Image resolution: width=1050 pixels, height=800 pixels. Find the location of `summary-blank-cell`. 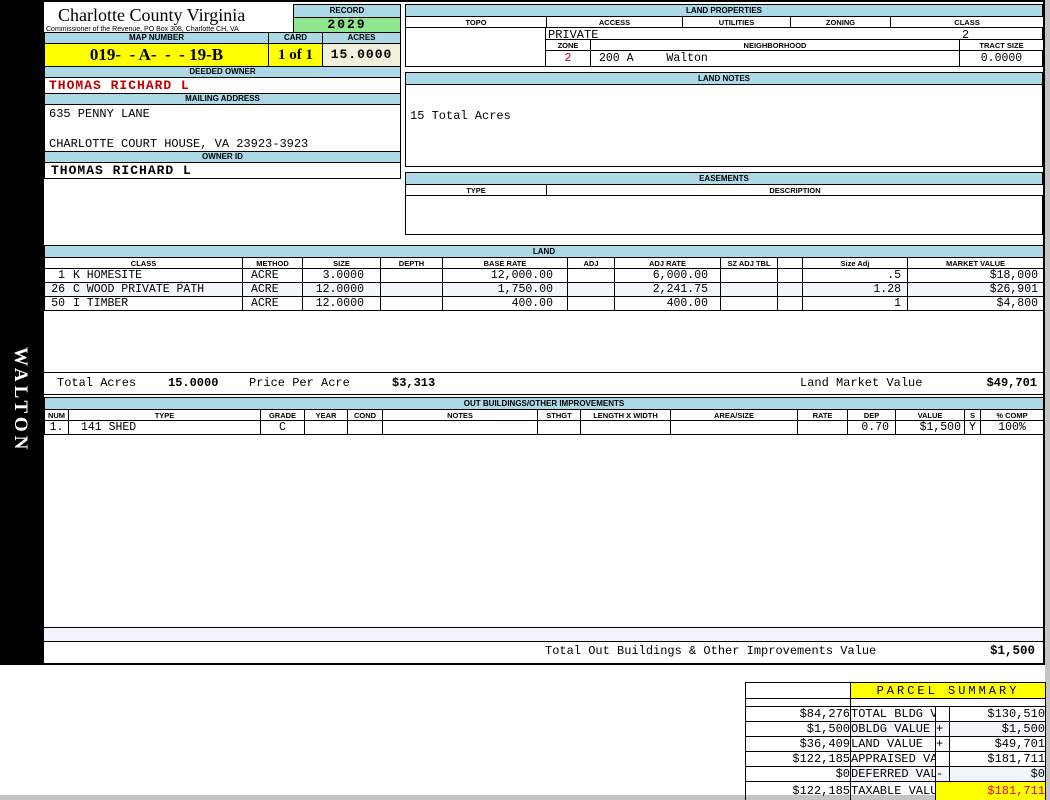

summary-blank-cell is located at coordinates (798, 690).